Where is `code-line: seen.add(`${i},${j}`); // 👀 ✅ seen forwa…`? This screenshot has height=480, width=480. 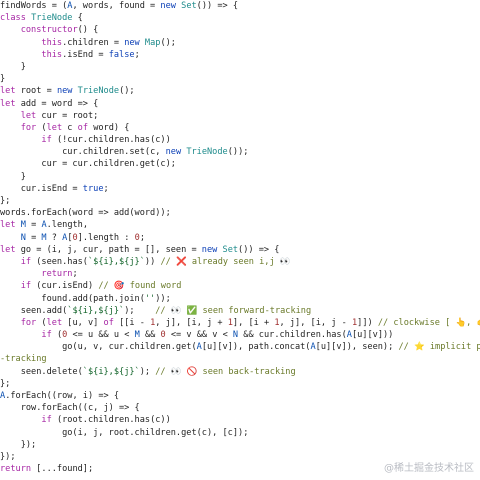
code-line: seen.add(`${i},${j}`); // 👀 ✅ seen forwa… is located at coordinates (240, 311).